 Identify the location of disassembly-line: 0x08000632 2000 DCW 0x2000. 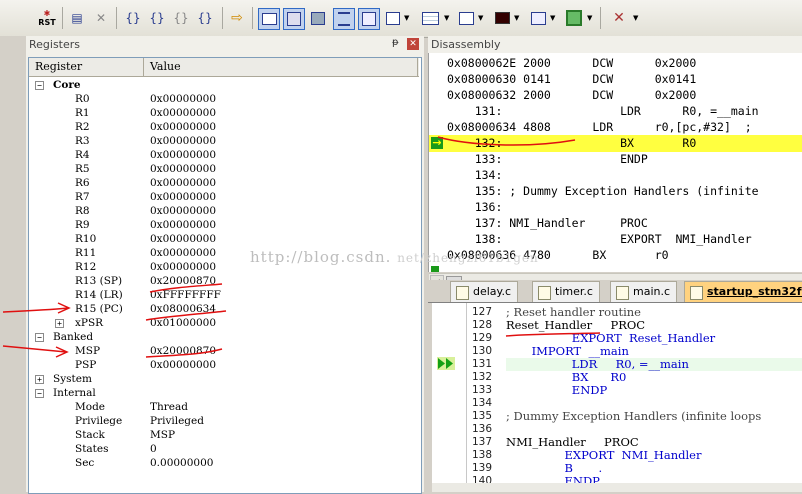
(571, 95).